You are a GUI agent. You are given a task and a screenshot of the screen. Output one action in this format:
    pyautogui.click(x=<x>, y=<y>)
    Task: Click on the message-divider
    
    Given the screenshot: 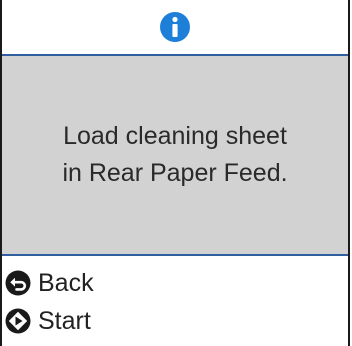 What is the action you would take?
    pyautogui.click(x=175, y=255)
    